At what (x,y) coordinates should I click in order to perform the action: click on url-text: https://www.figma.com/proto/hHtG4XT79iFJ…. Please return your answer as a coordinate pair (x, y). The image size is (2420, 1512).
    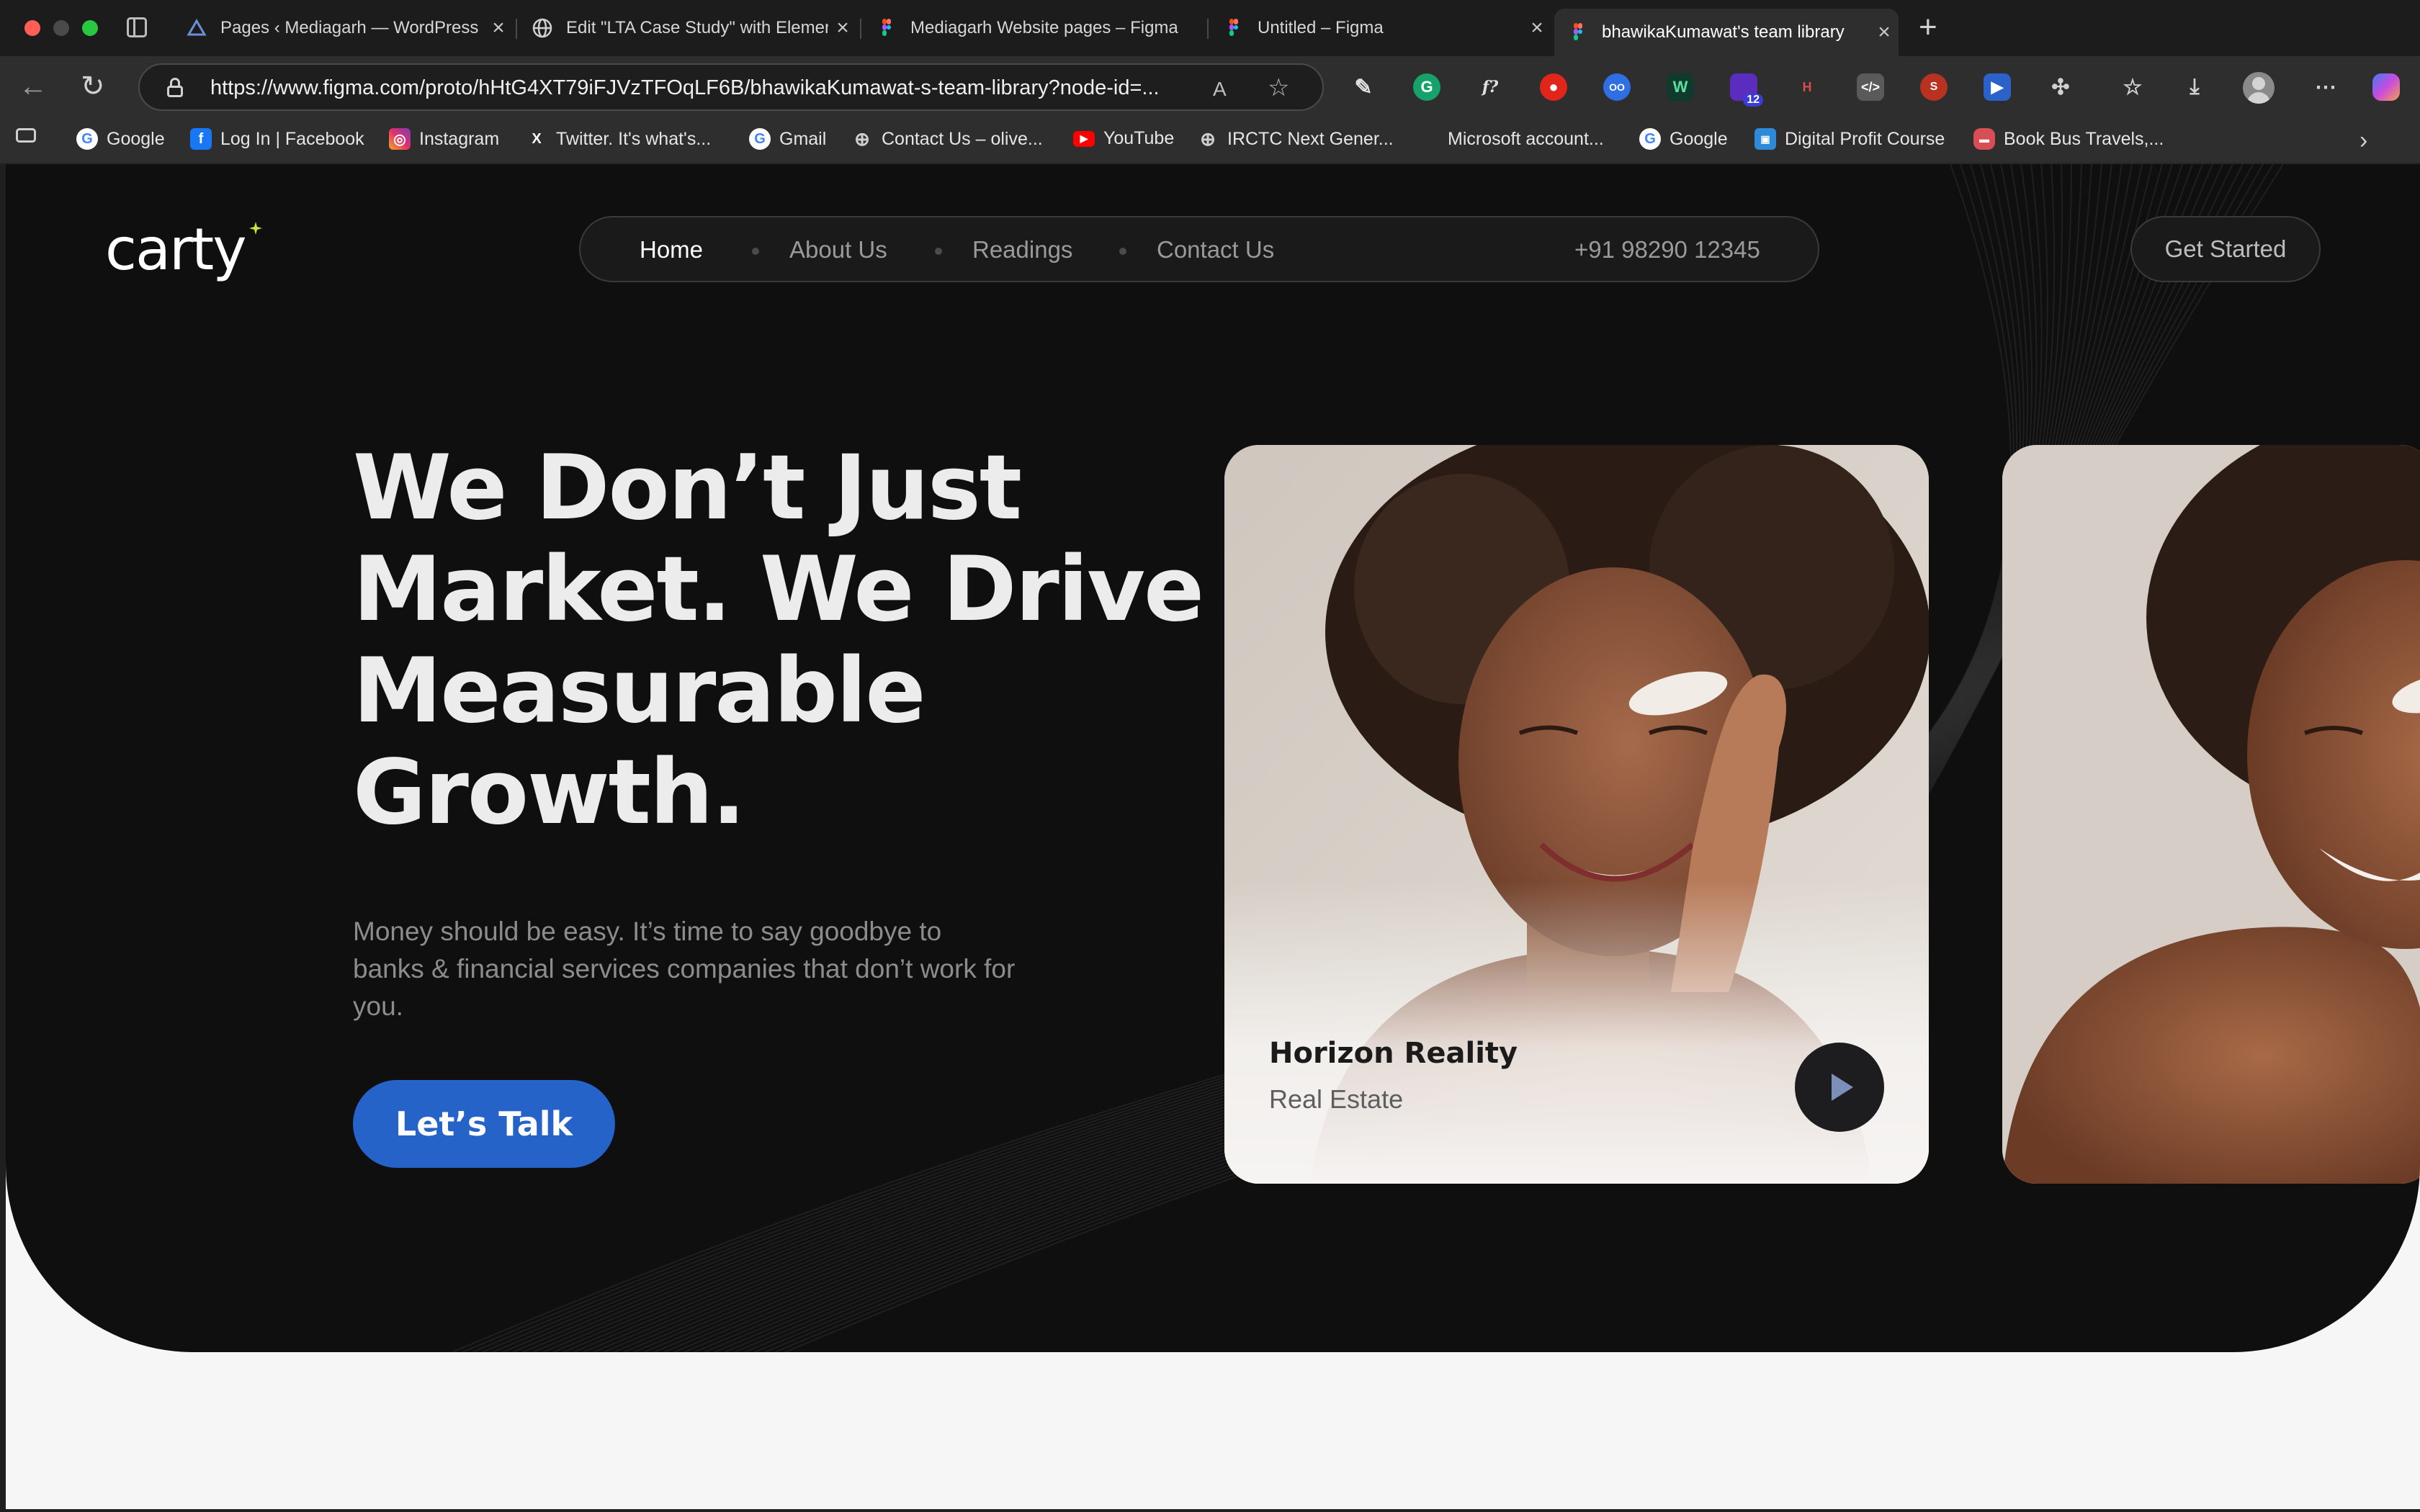
    Looking at the image, I should click on (707, 88).